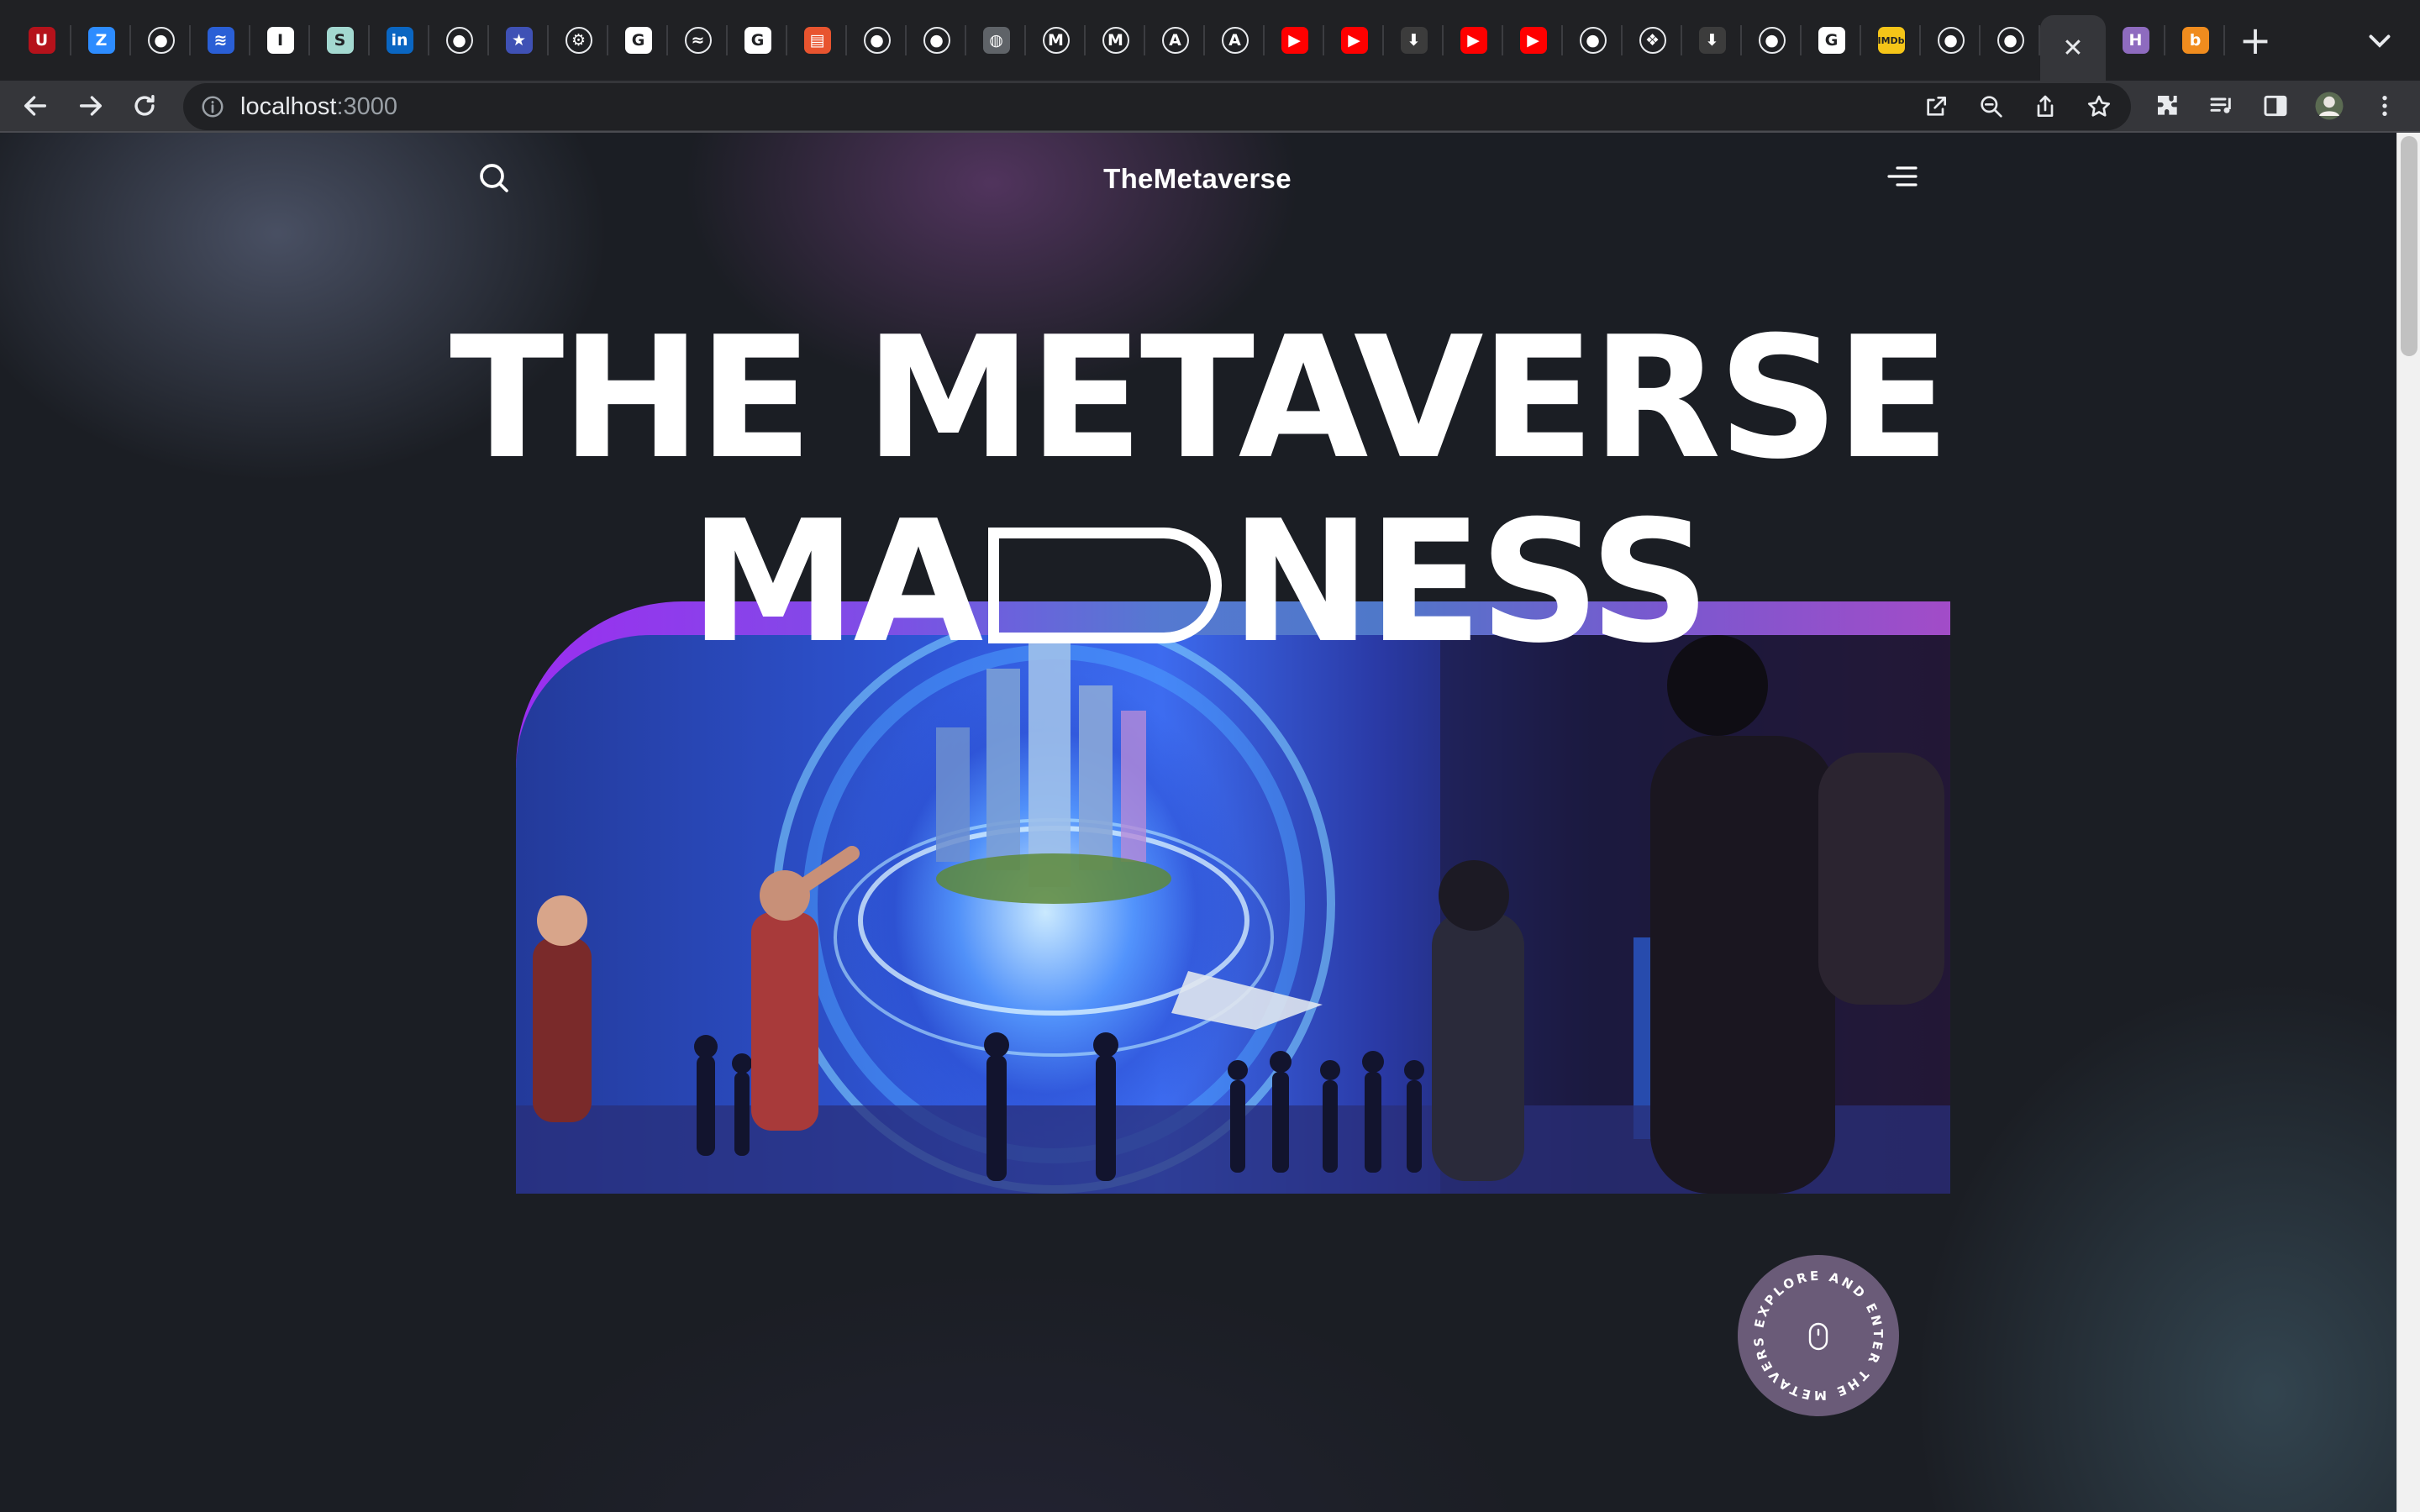 This screenshot has height=1512, width=2420. I want to click on browser-tab: ◍, so click(996, 40).